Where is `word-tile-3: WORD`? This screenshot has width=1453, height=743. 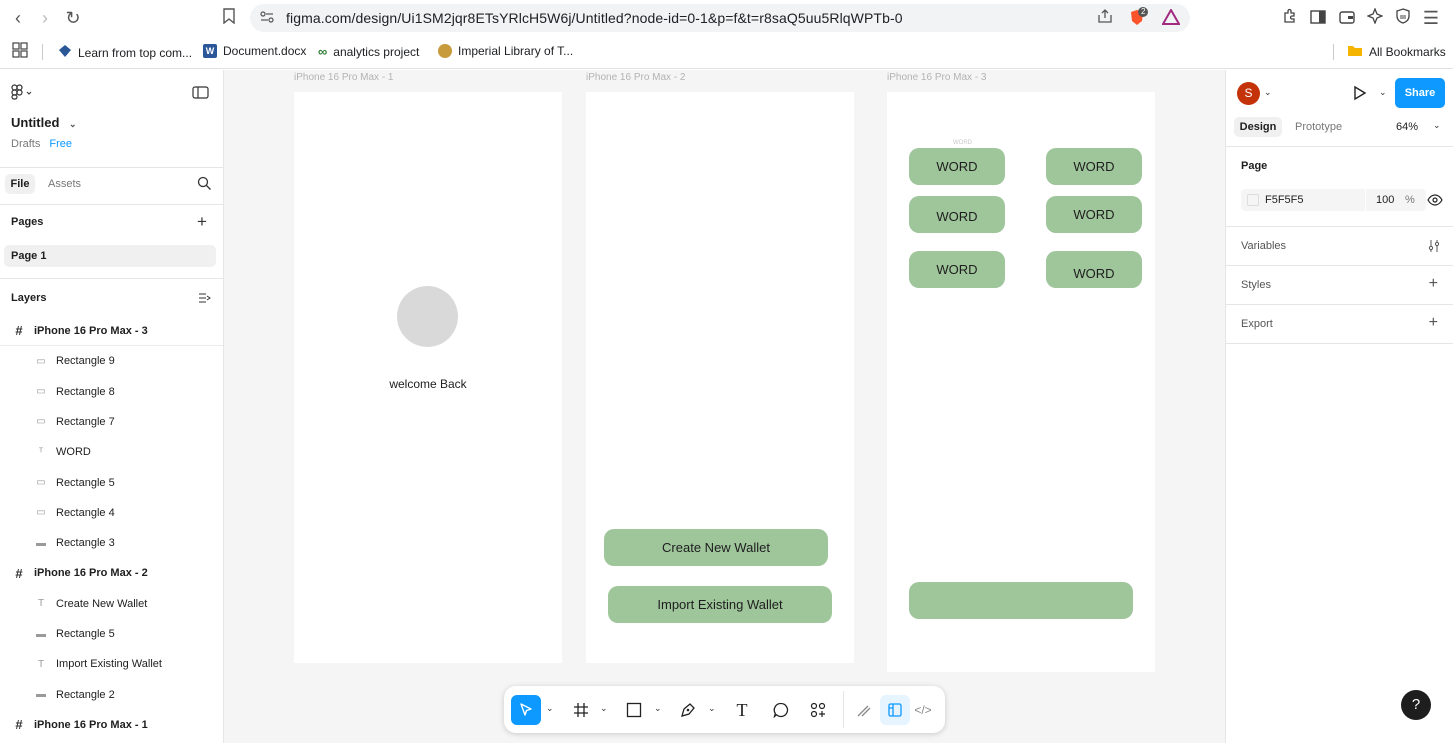
word-tile-3: WORD is located at coordinates (957, 214).